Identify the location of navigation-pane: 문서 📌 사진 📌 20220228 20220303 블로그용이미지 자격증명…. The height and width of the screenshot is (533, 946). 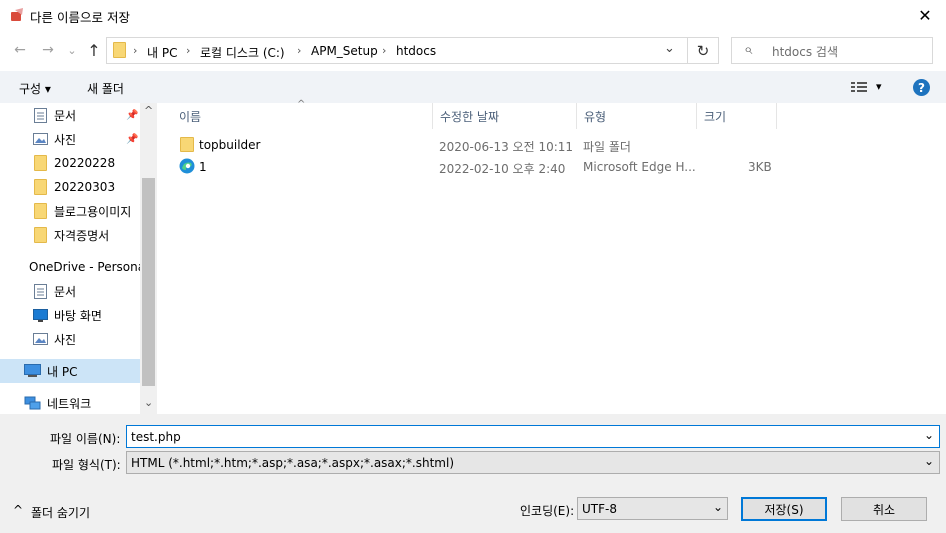
(78, 258).